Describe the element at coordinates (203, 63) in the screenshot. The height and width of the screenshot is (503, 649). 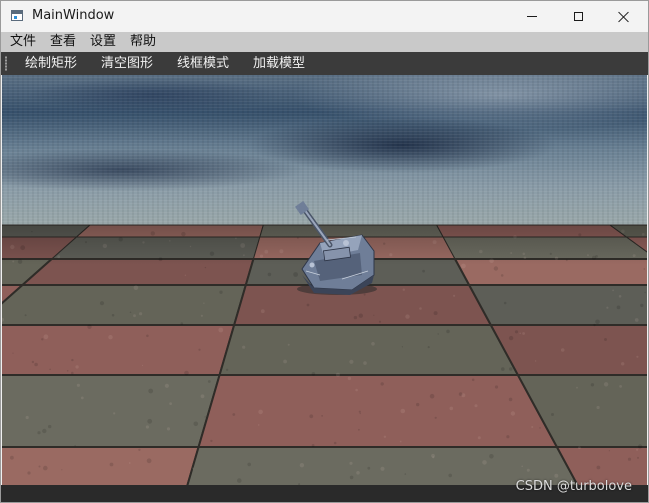
I see `wireframe-mode-button: 线框模式` at that location.